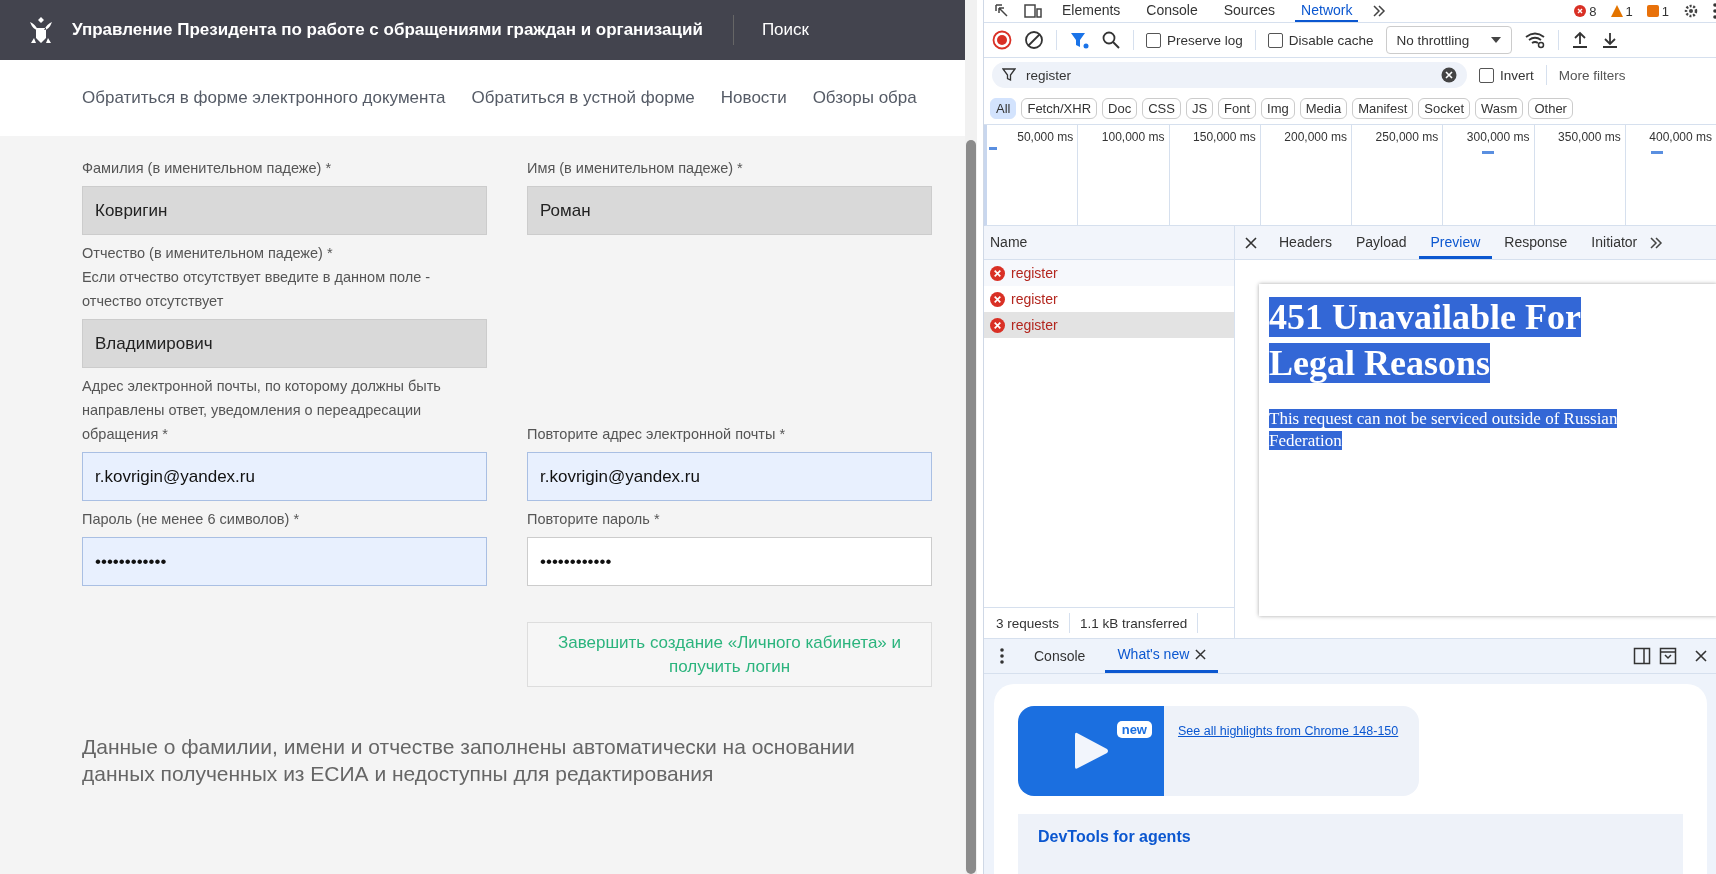 The width and height of the screenshot is (1716, 874). I want to click on request-count: 3 requests, so click(1028, 623).